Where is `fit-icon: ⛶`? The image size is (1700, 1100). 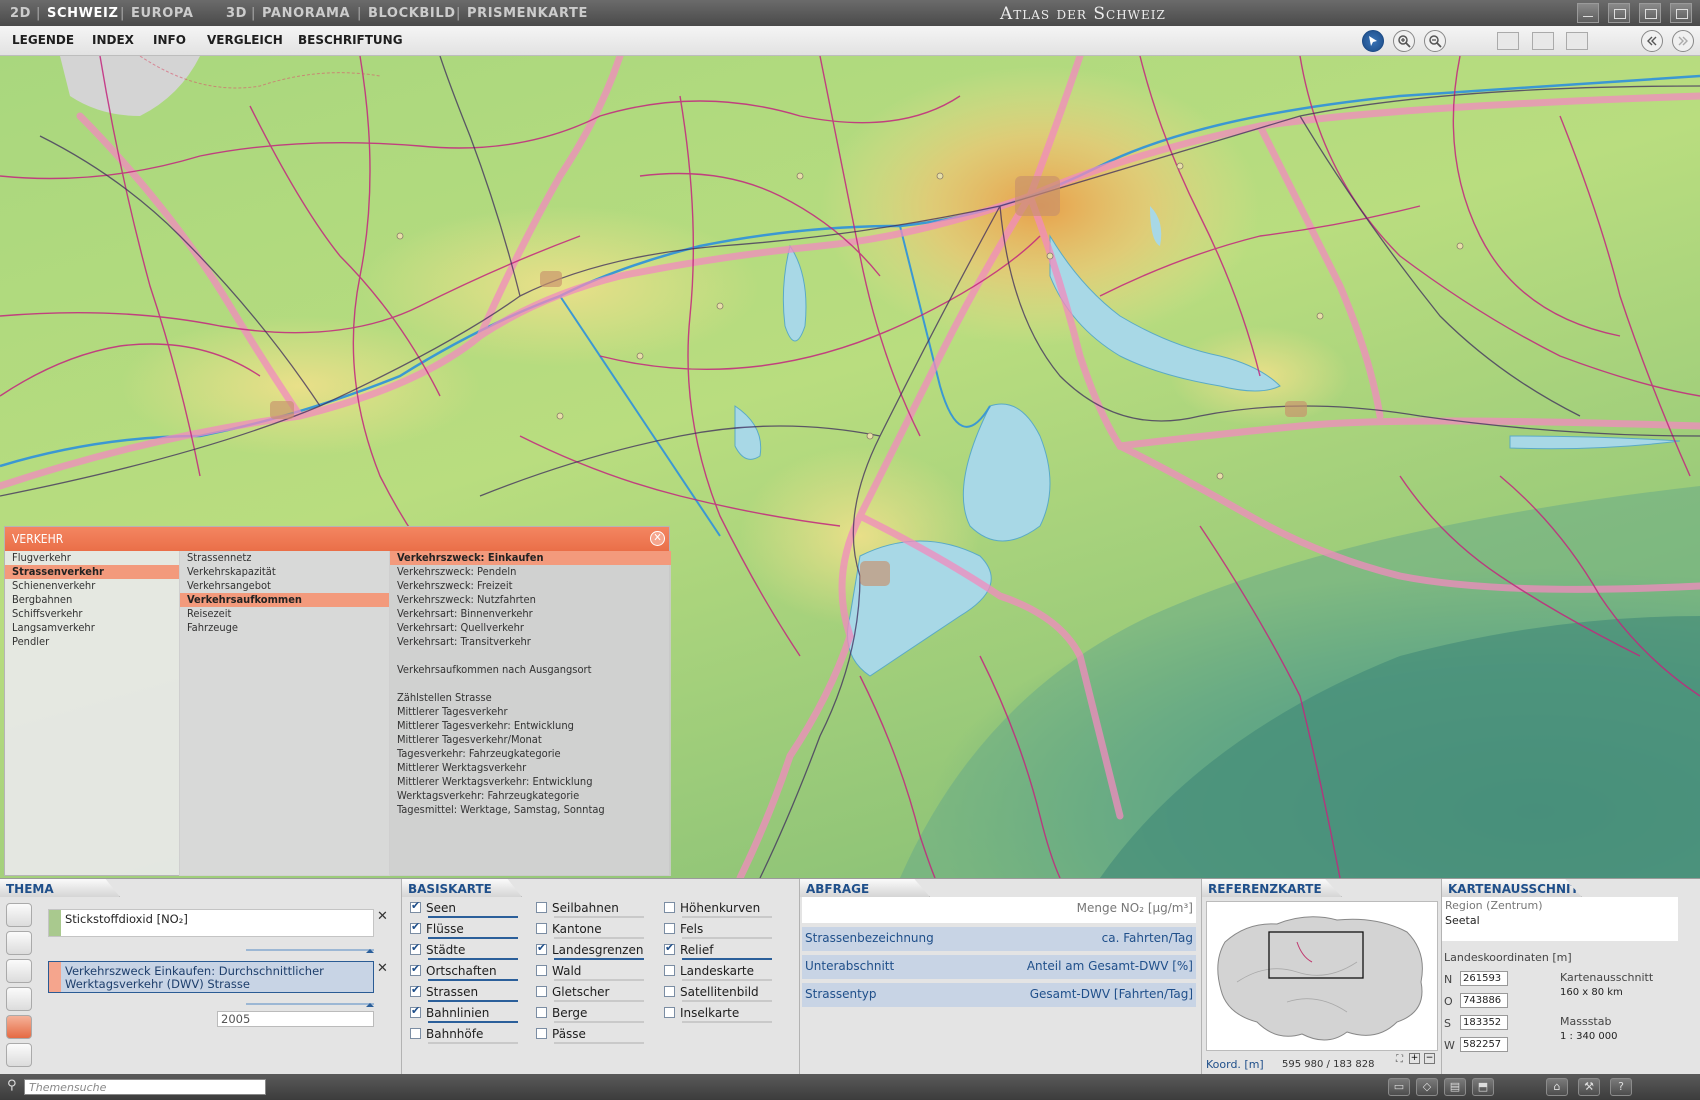
fit-icon: ⛶ is located at coordinates (1399, 1059).